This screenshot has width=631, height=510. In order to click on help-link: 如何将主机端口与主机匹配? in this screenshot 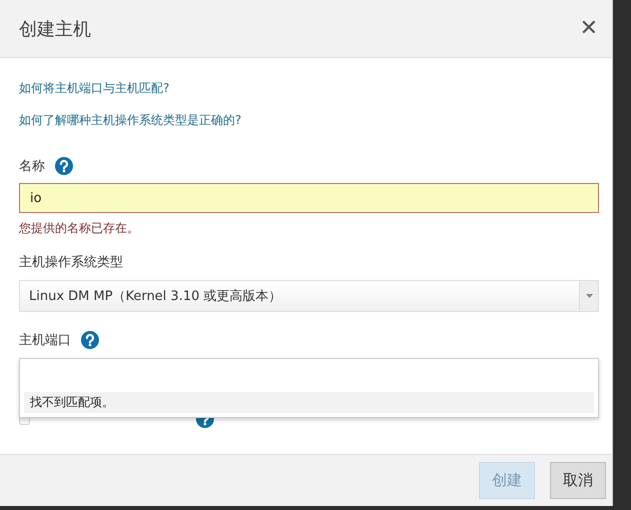, I will do `click(94, 88)`.